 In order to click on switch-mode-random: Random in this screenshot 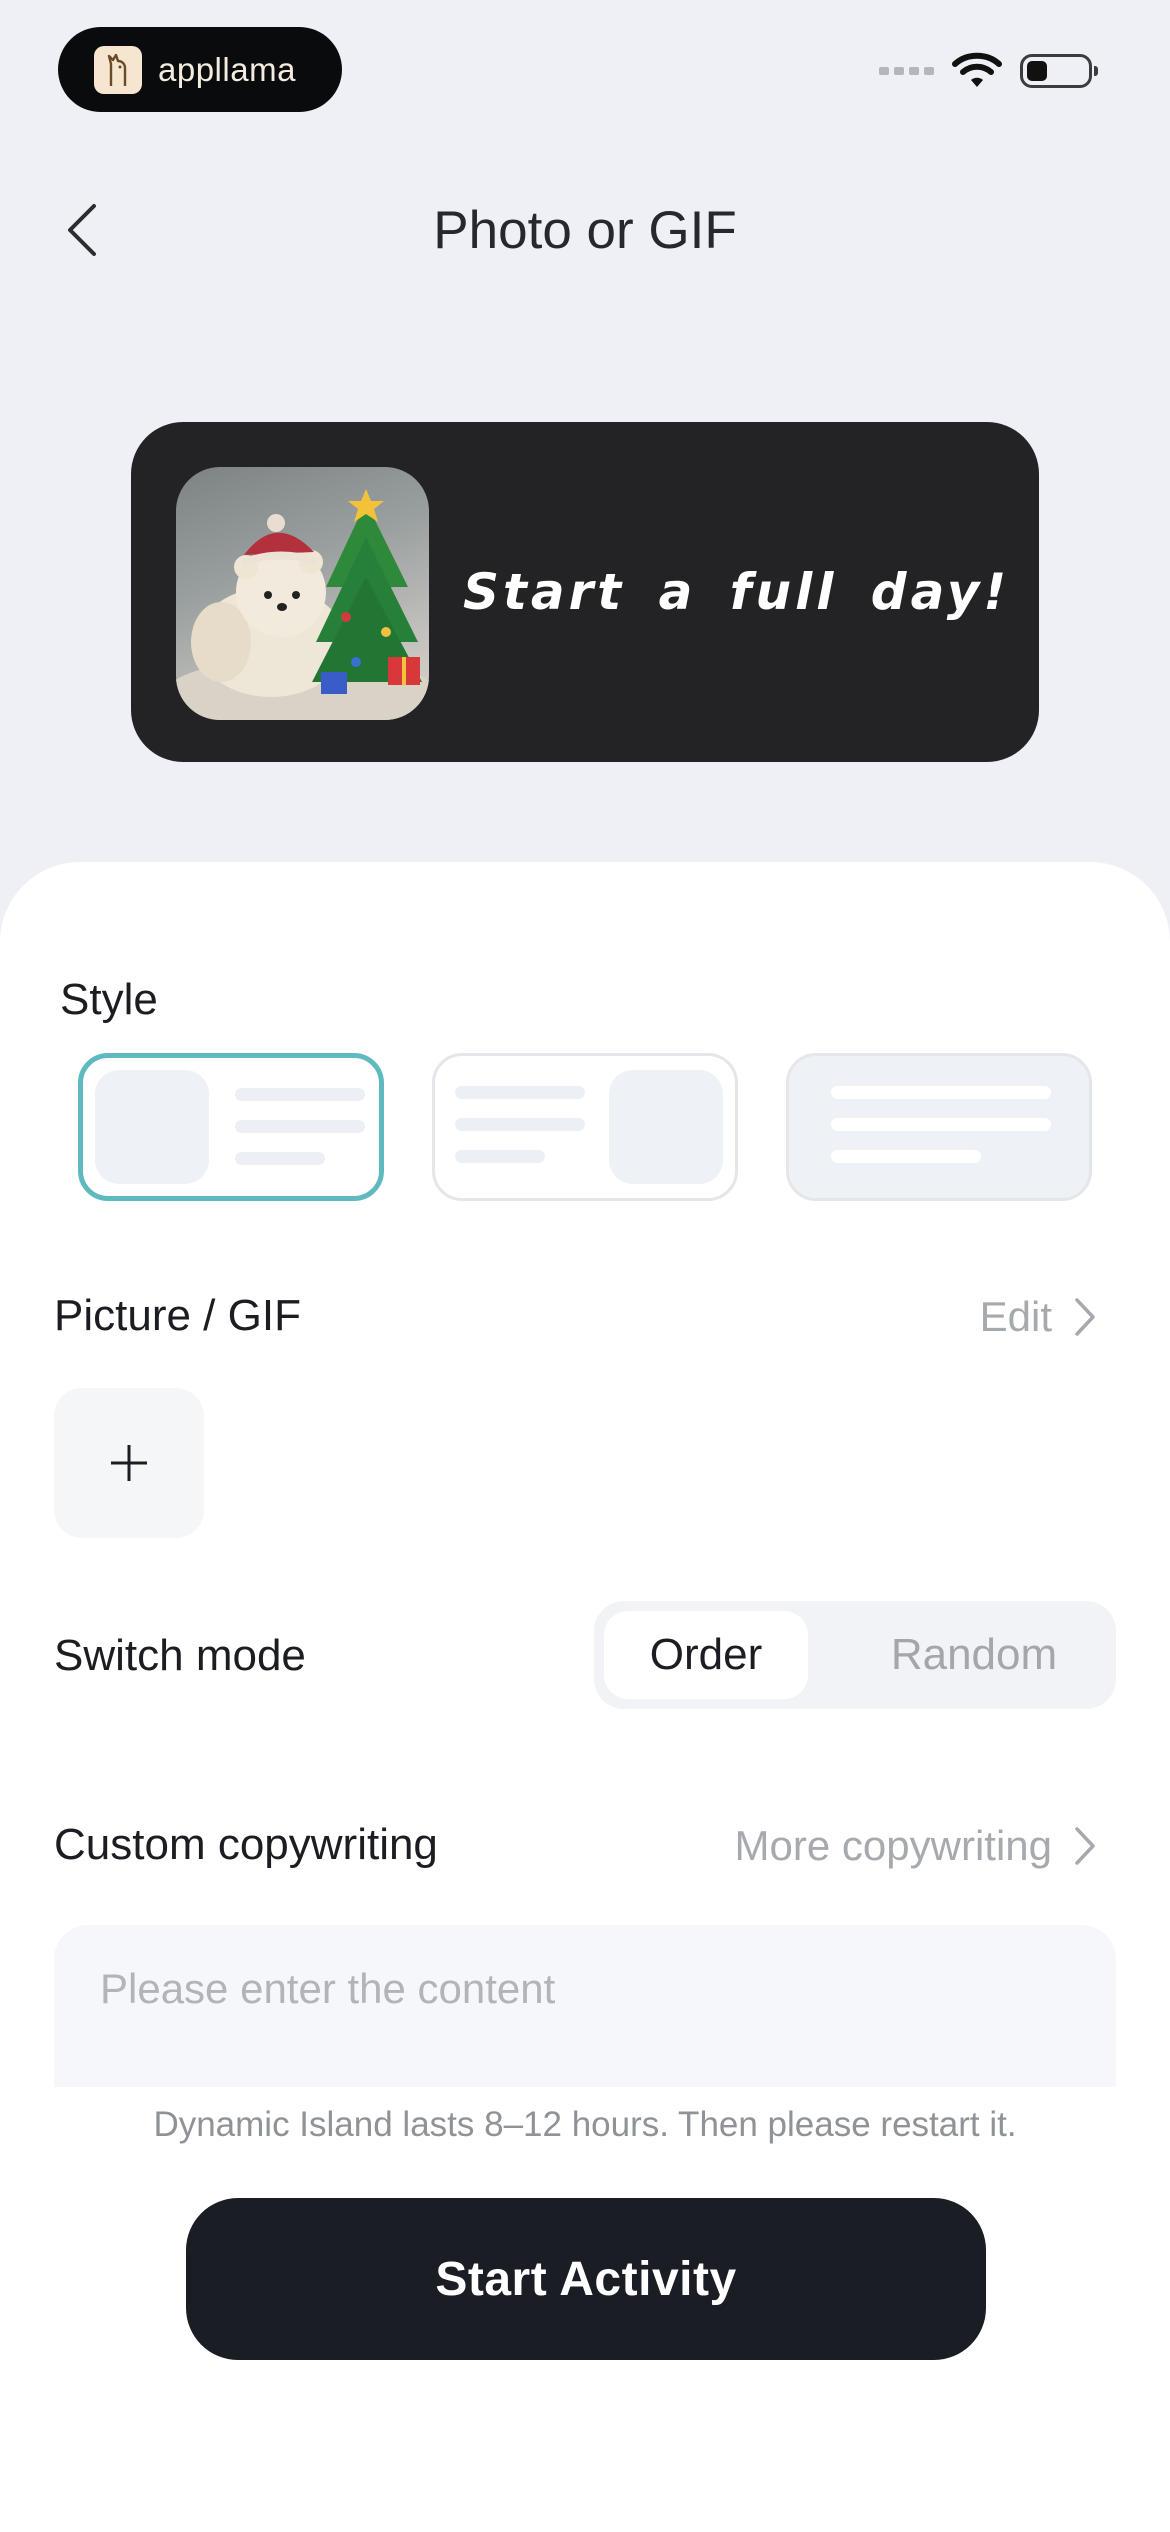, I will do `click(974, 1655)`.